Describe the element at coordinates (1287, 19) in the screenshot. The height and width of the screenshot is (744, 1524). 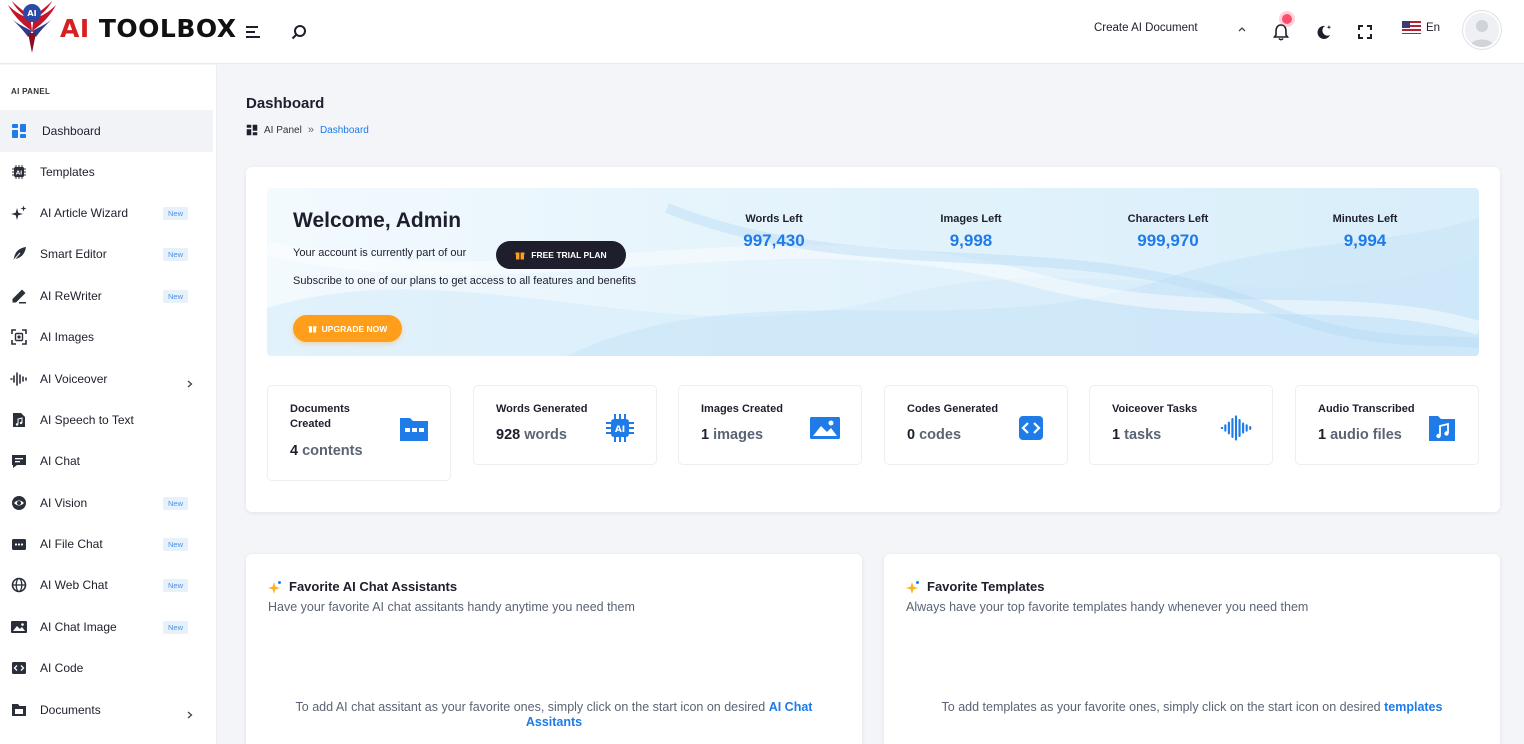
I see `notification-dot` at that location.